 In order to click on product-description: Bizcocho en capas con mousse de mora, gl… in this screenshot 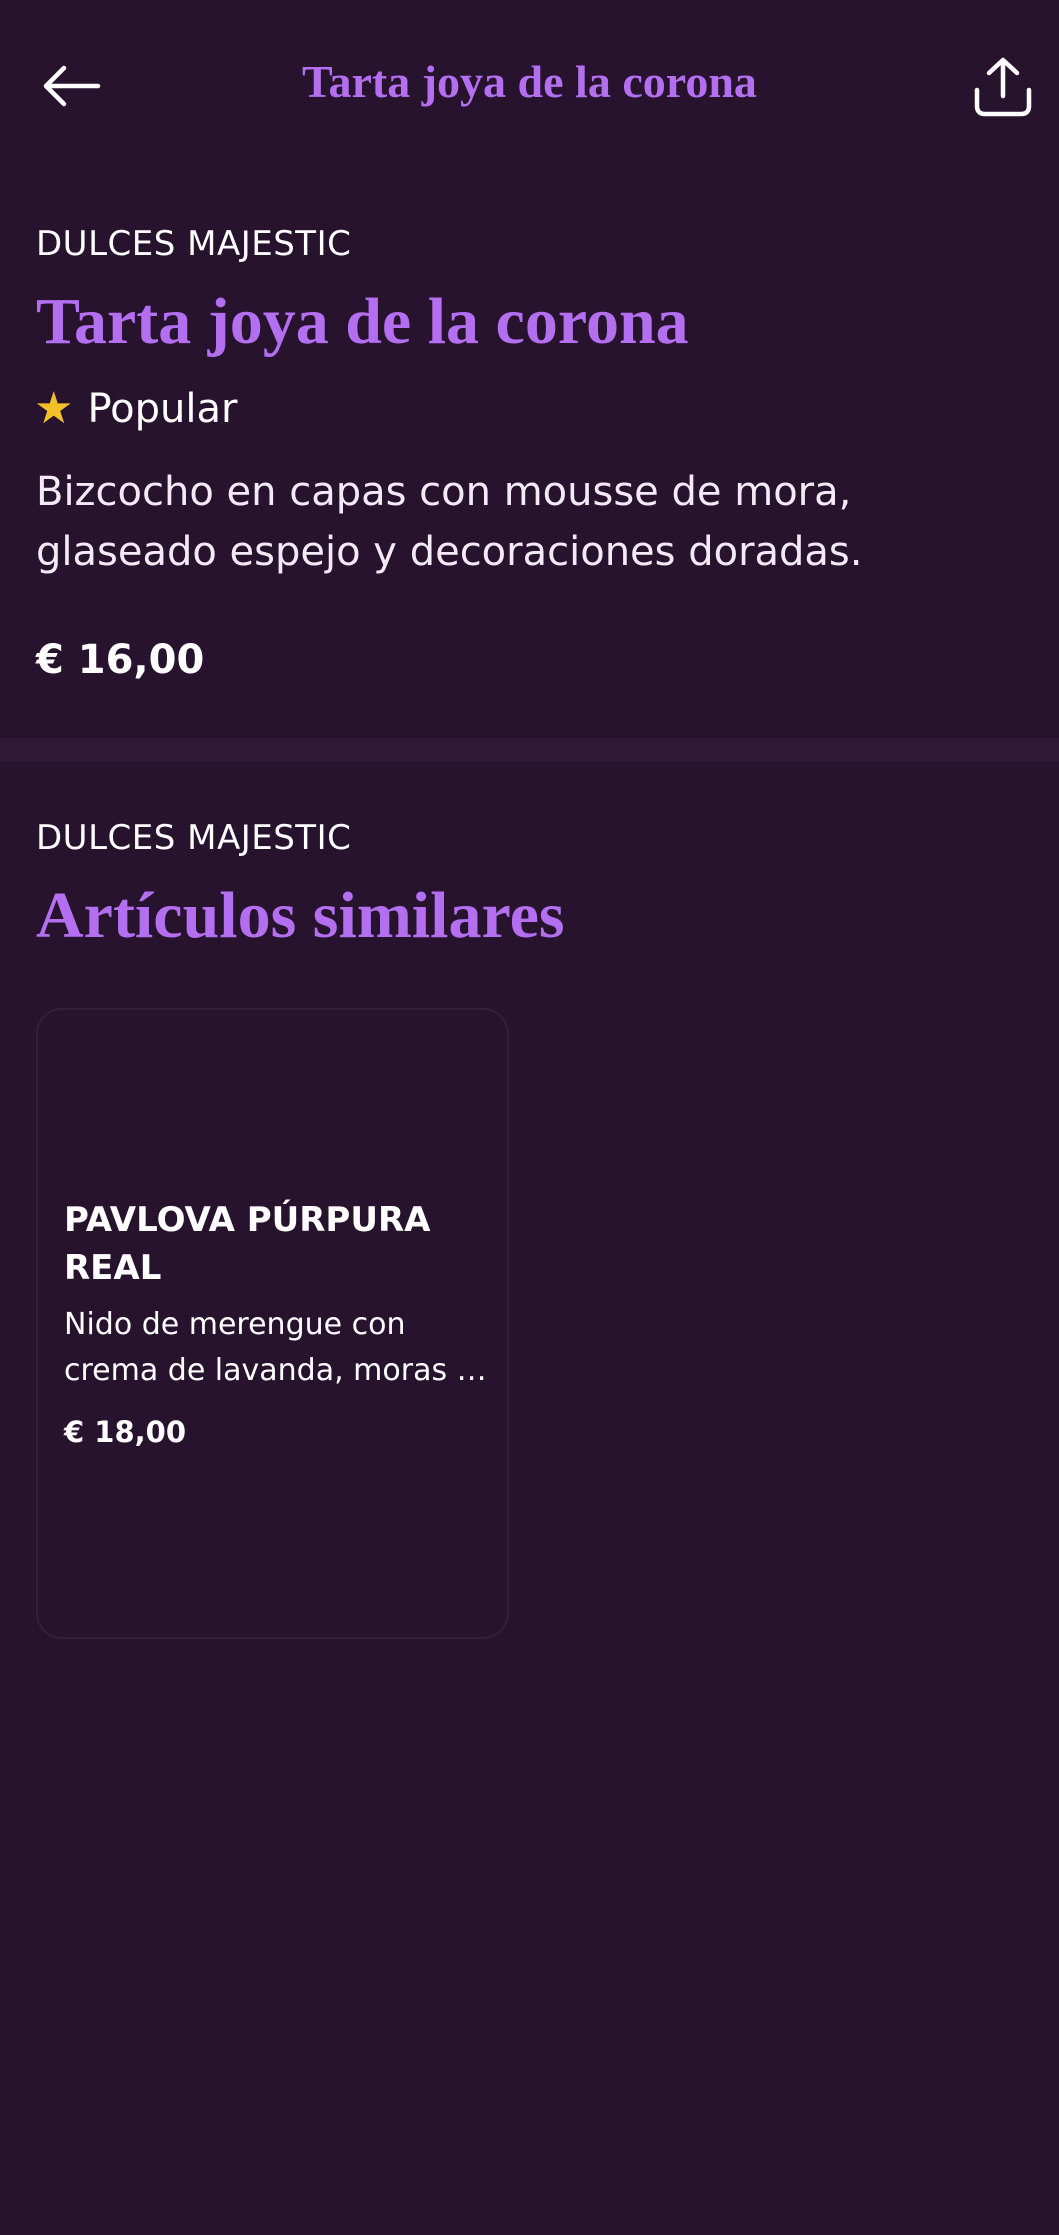, I will do `click(449, 522)`.